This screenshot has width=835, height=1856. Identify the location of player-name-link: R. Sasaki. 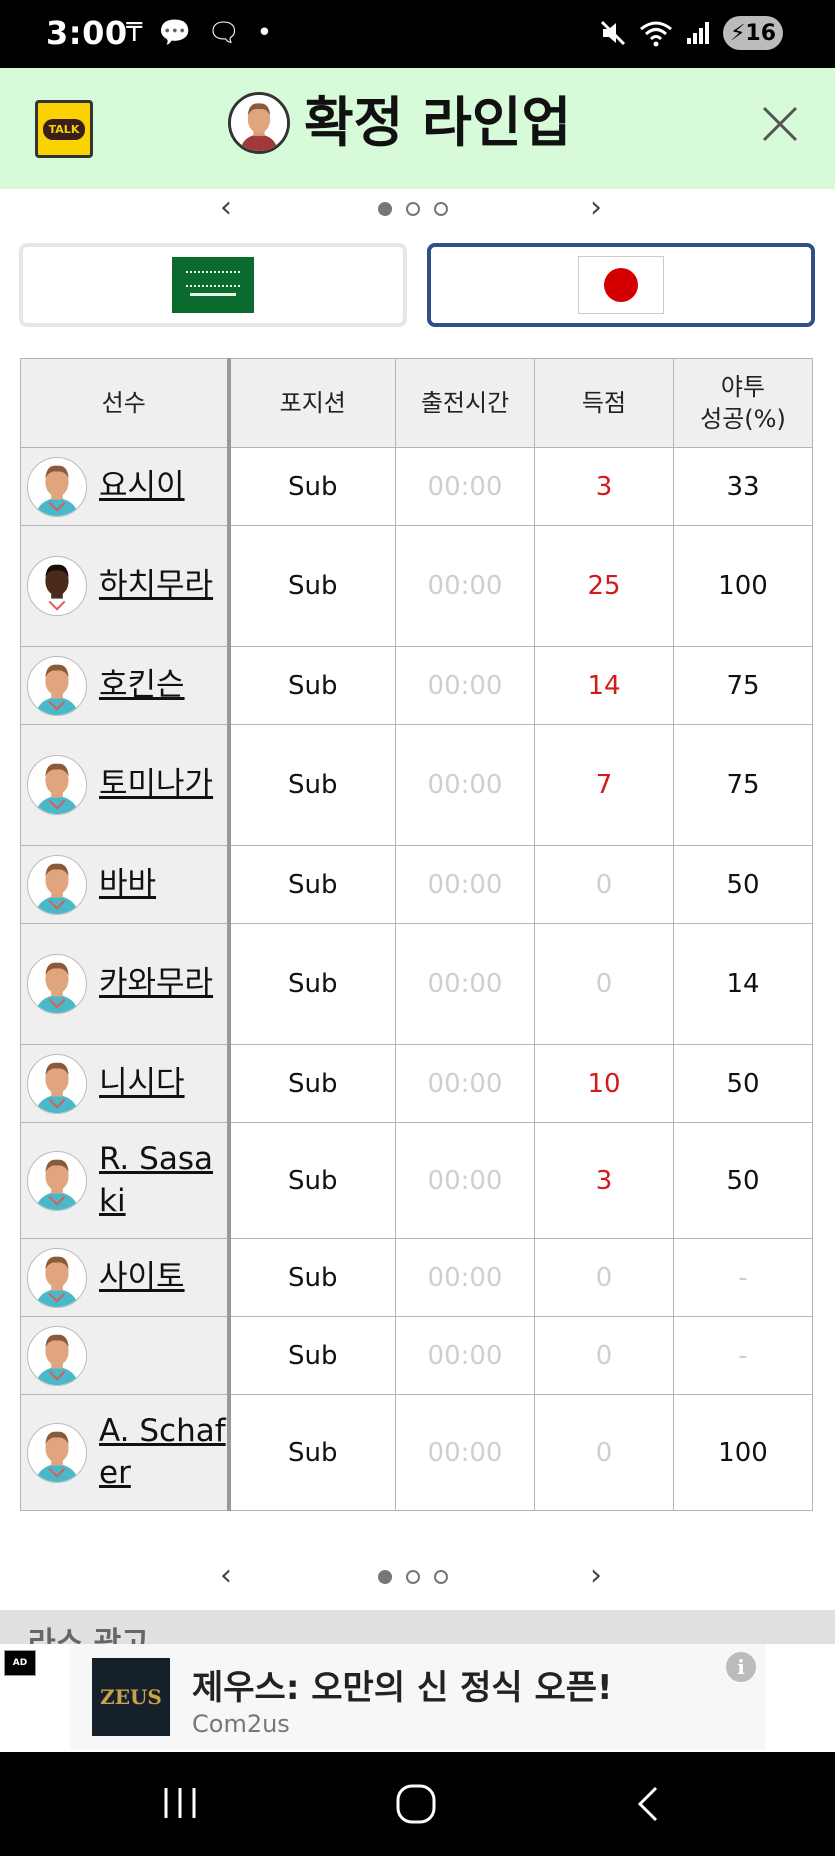
(163, 1181).